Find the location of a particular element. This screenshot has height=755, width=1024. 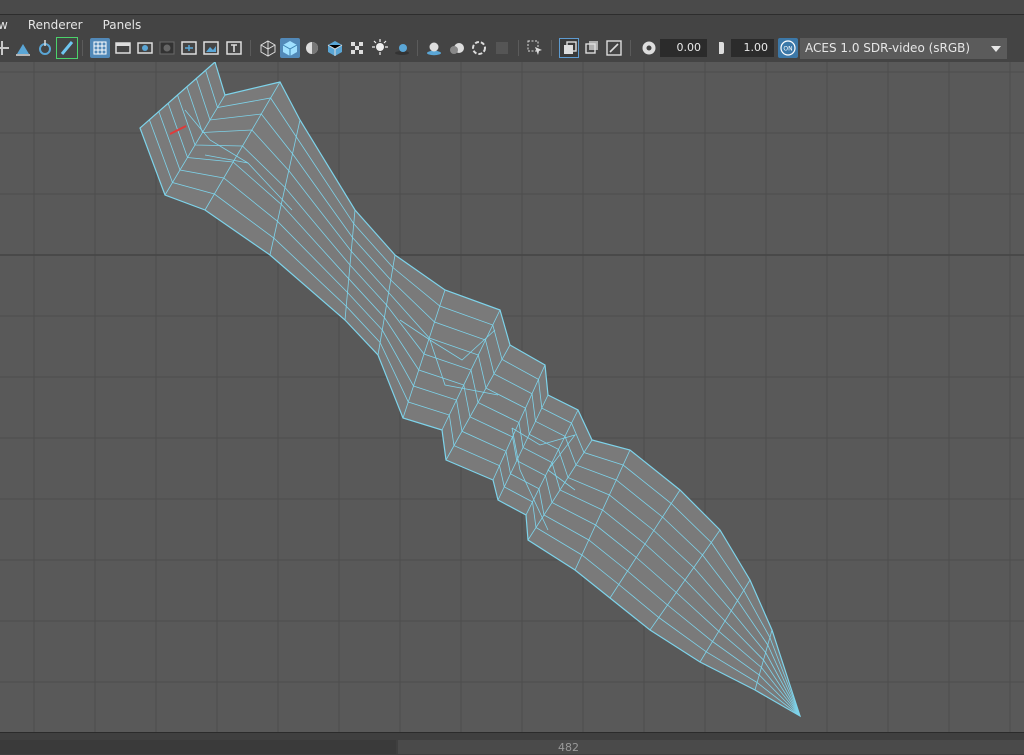

select-camera-icon is located at coordinates (535, 48).